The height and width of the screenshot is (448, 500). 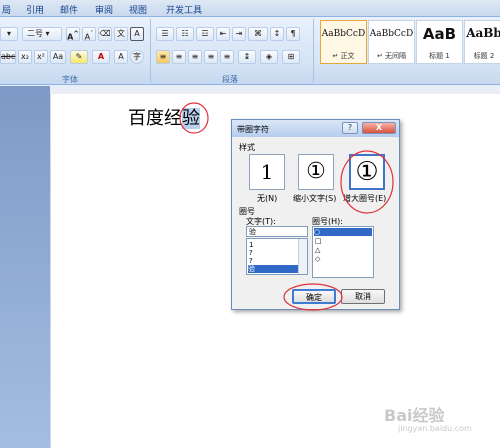 I want to click on list-item: □, so click(x=318, y=241).